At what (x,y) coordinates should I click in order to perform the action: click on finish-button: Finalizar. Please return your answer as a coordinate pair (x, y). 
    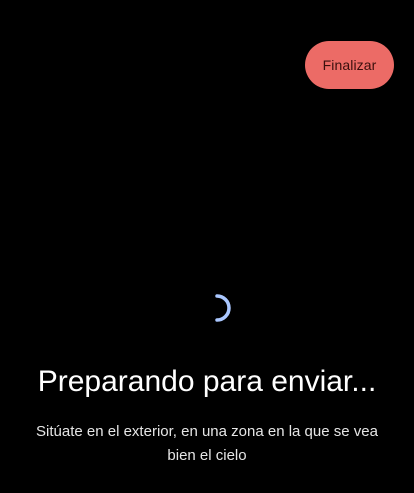
    Looking at the image, I should click on (349, 65).